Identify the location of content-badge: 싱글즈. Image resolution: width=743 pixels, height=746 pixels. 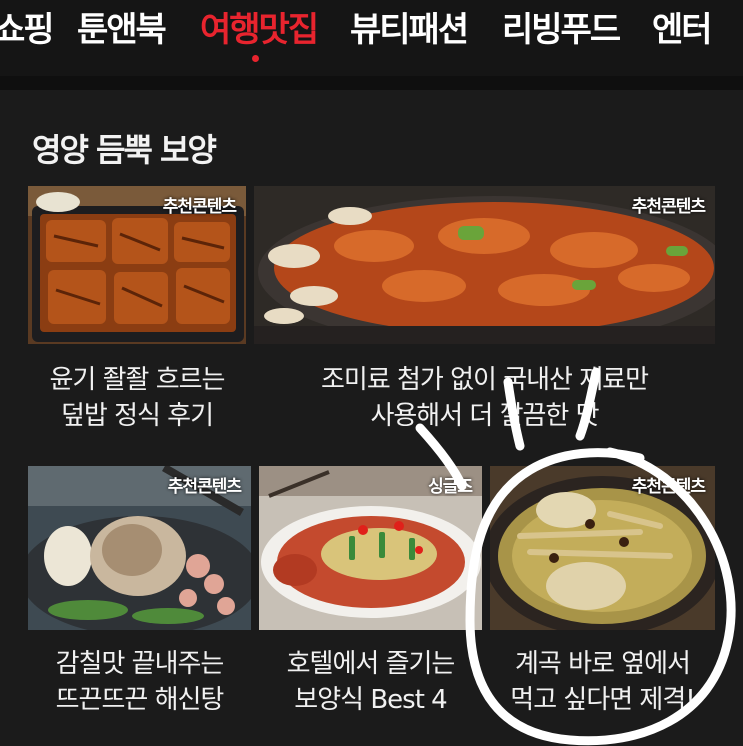
(450, 487).